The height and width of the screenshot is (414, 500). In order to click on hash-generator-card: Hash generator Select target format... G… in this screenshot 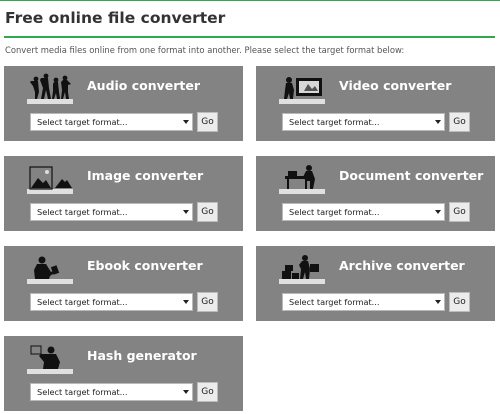, I will do `click(123, 373)`.